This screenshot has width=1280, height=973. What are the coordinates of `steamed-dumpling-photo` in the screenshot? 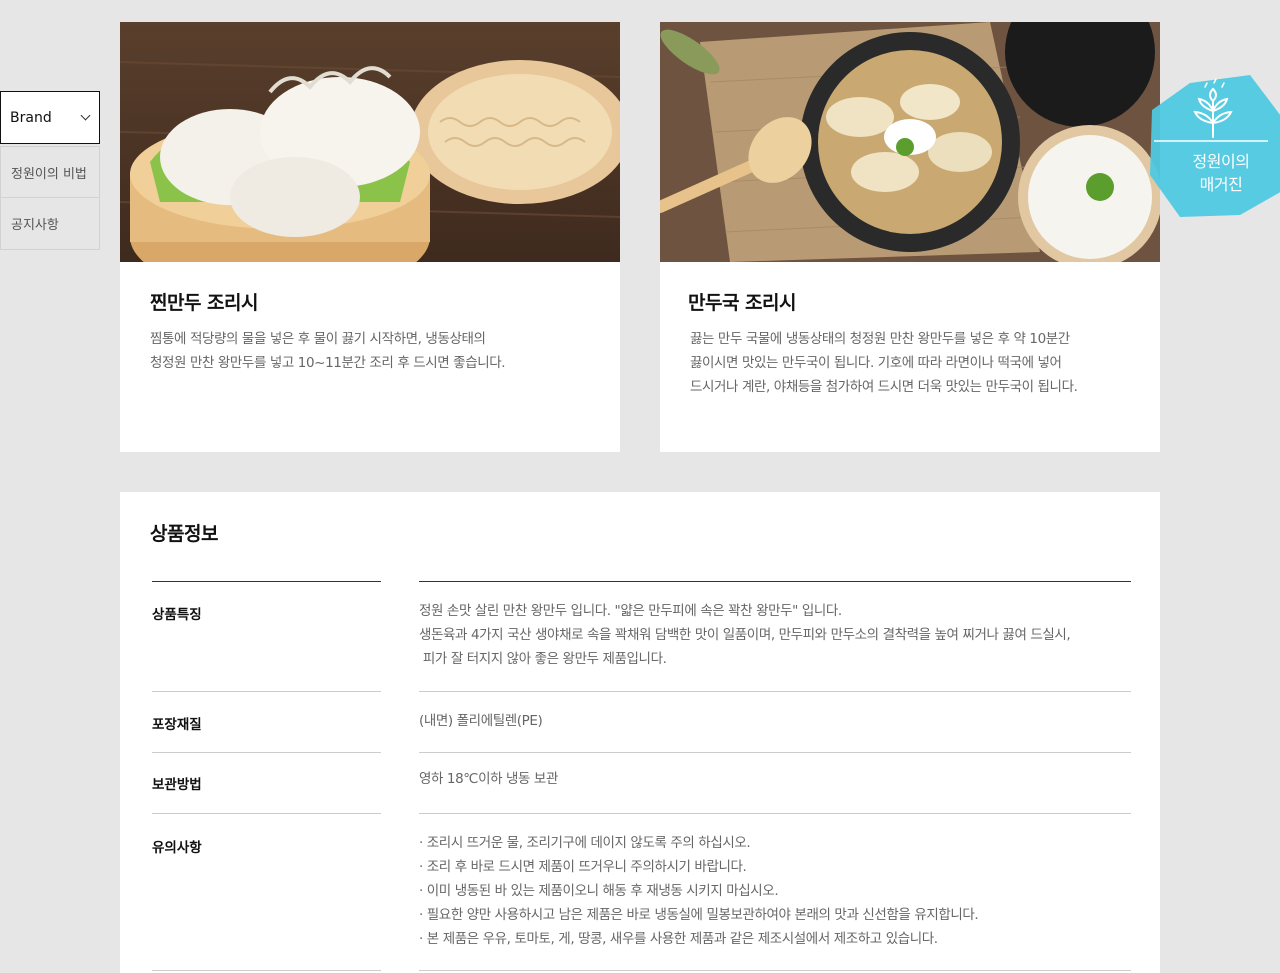 It's located at (370, 142).